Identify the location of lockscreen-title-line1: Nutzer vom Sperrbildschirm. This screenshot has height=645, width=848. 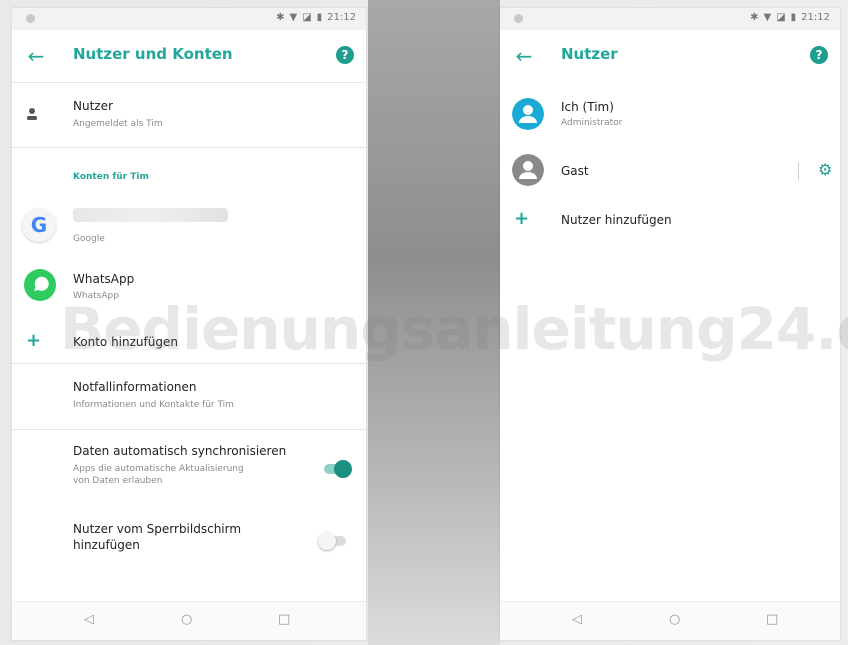
(157, 529).